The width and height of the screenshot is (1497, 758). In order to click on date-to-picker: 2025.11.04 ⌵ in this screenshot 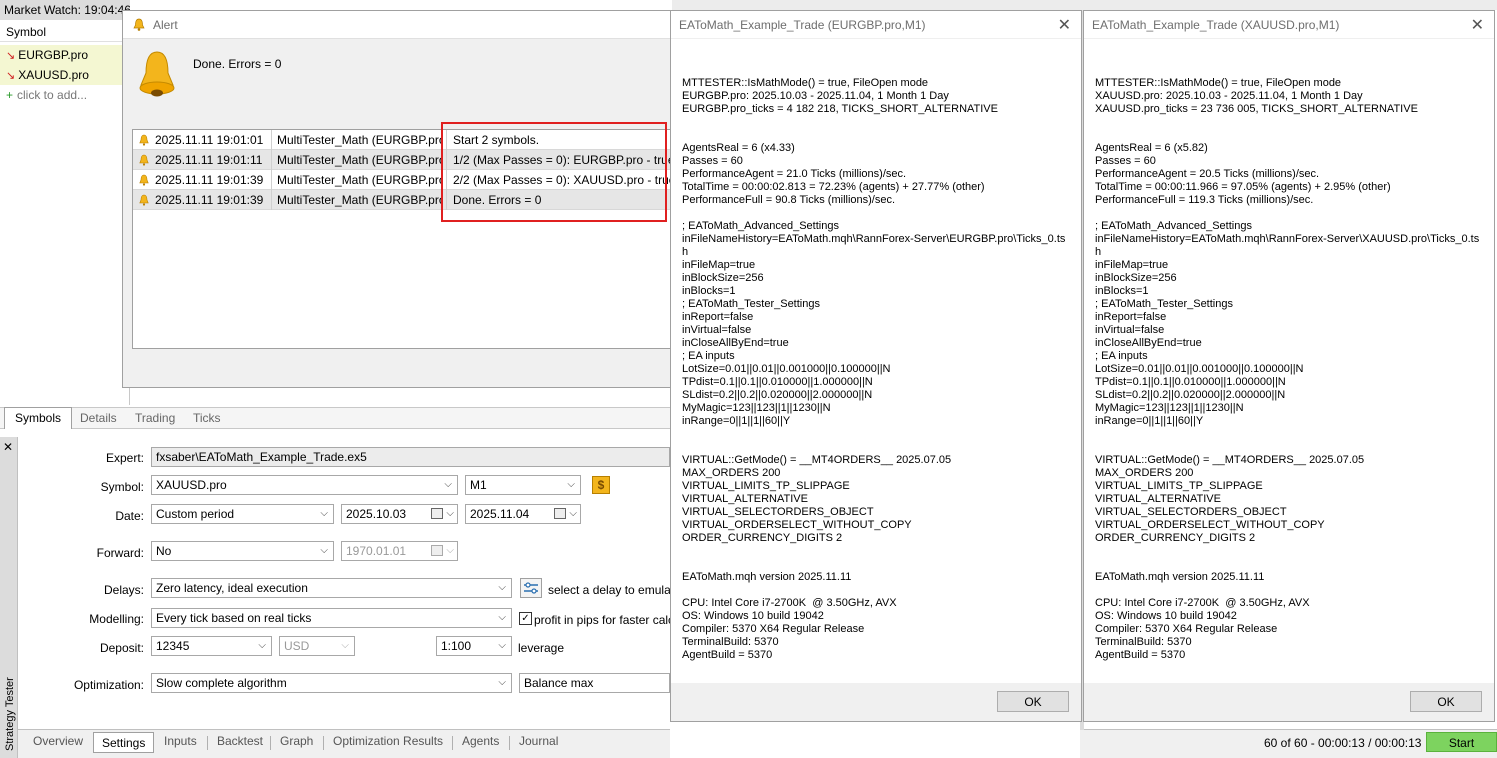, I will do `click(523, 514)`.